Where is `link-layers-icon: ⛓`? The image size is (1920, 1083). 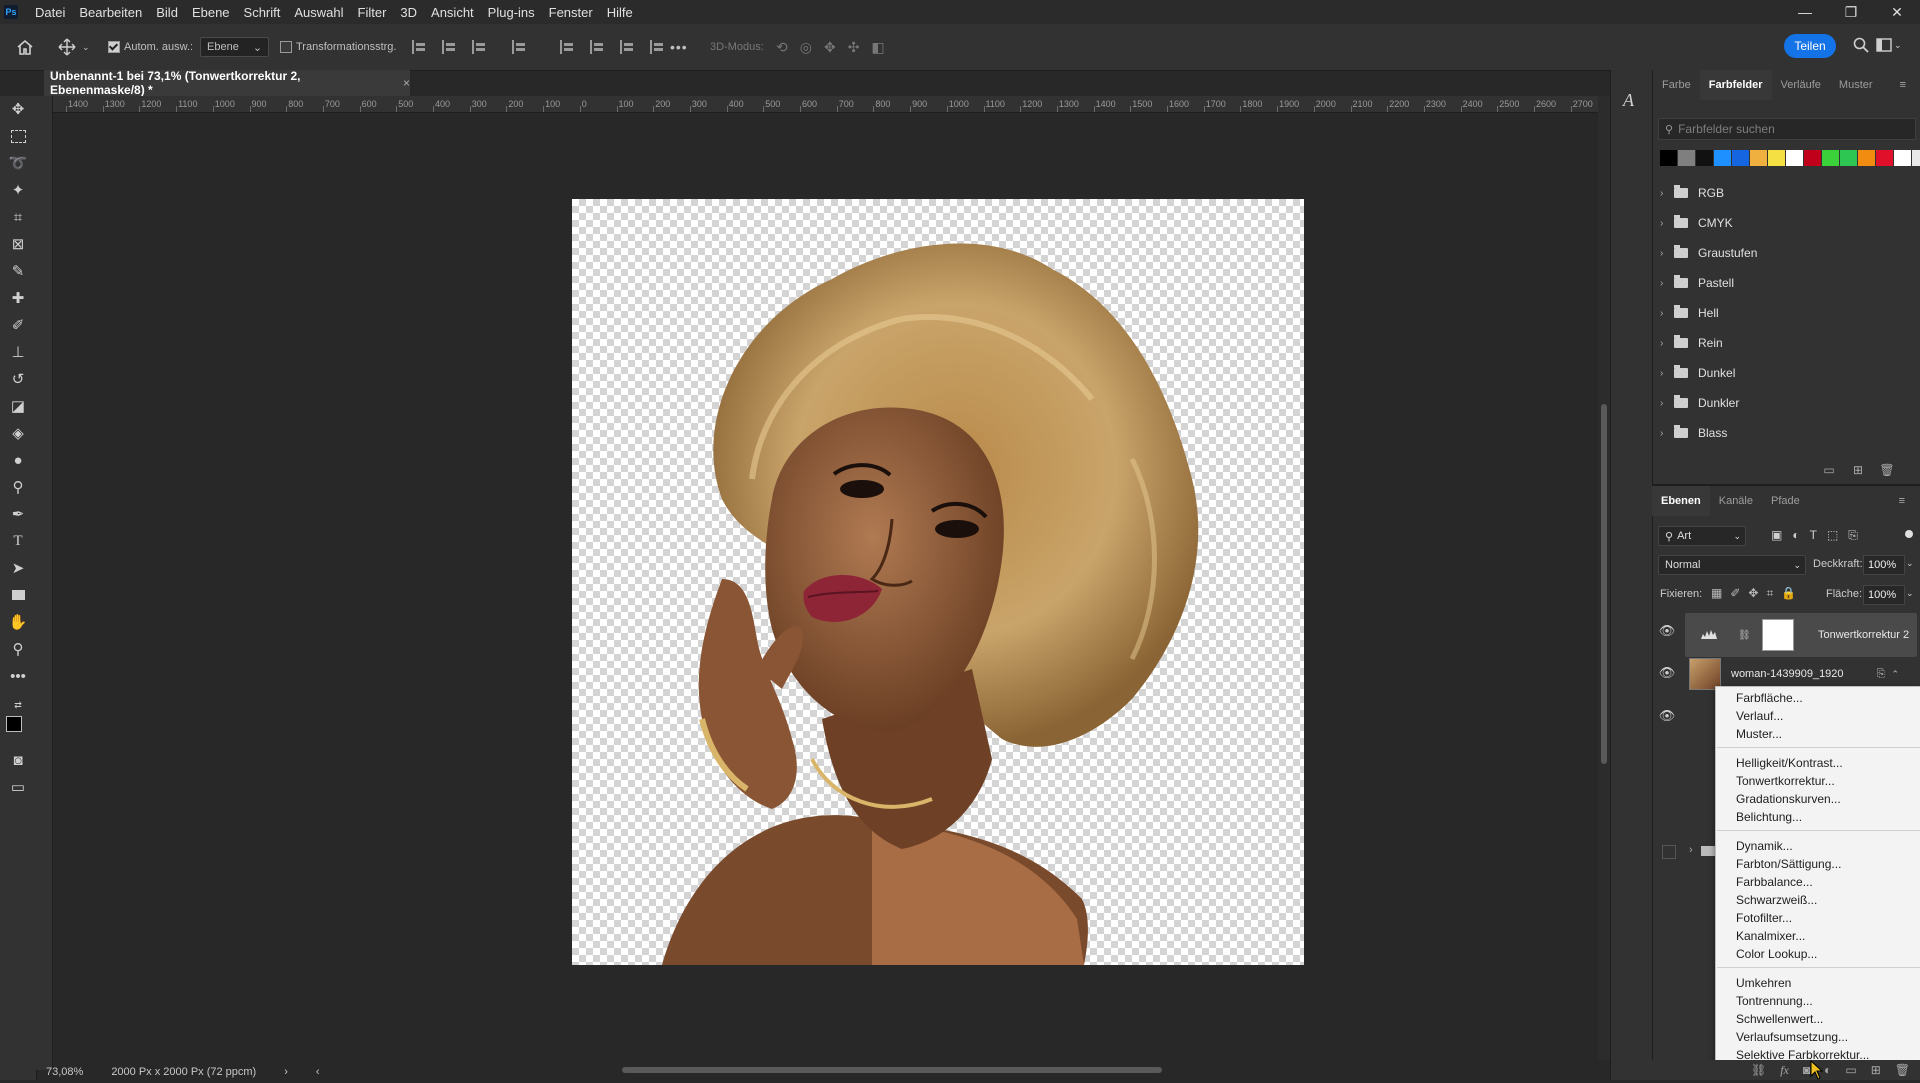 link-layers-icon: ⛓ is located at coordinates (1758, 1070).